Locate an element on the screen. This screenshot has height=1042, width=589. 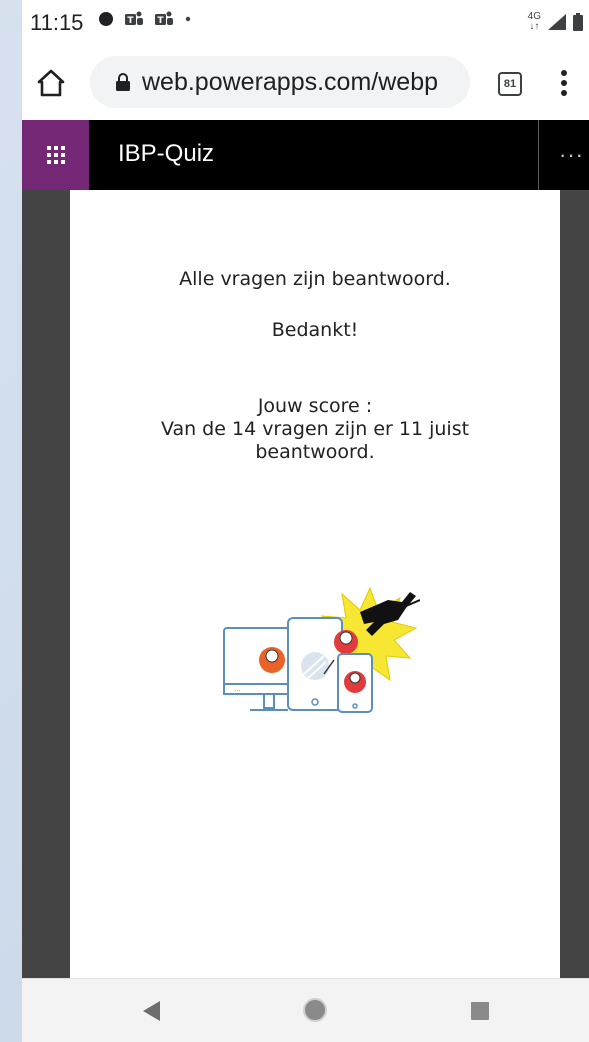
app-title: IBP-Quiz is located at coordinates (166, 153).